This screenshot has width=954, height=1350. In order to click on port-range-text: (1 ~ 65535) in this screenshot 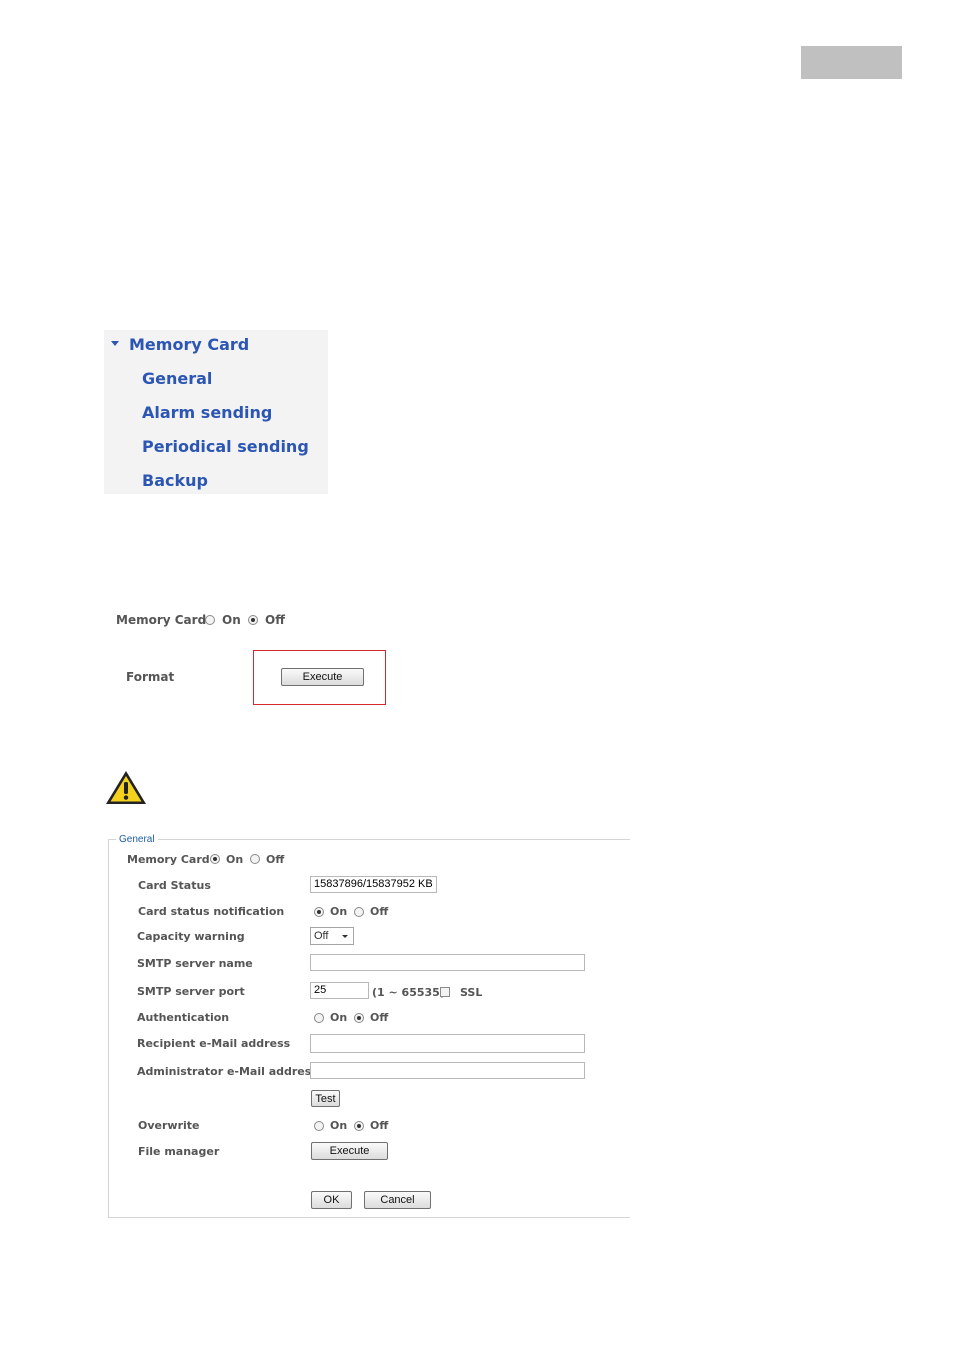, I will do `click(408, 992)`.